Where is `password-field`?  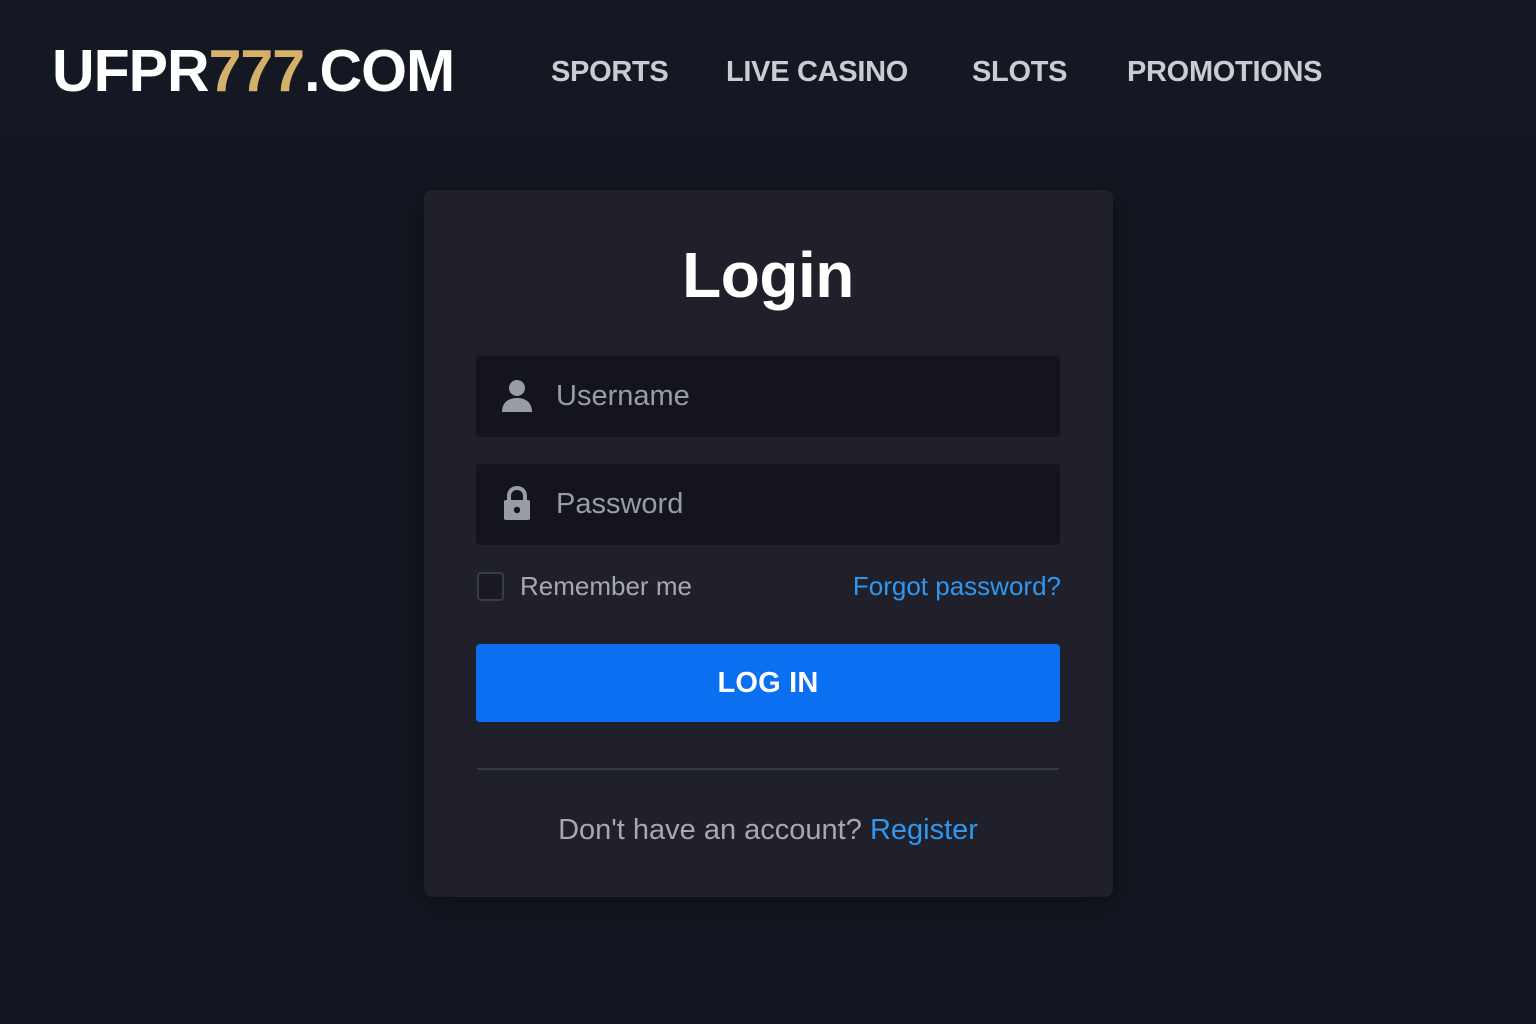
password-field is located at coordinates (768, 504).